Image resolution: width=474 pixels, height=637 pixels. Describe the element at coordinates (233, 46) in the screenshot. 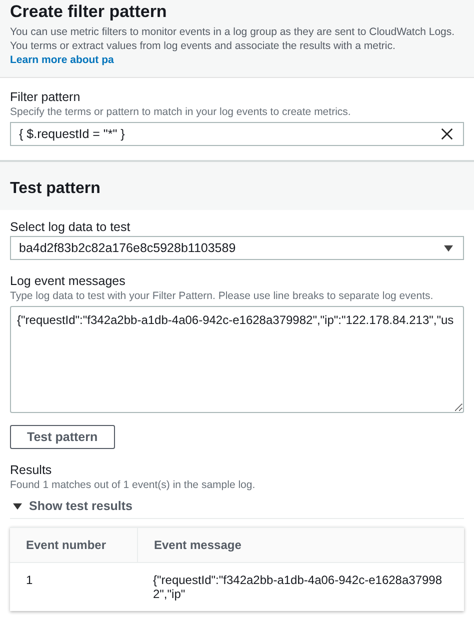

I see `page-description: You can use metric filters to monitor events in a log group as they are sent to CloudWatch Logs. You terms or extract values from log events and associate the results with a metric. Learn more about pa` at that location.